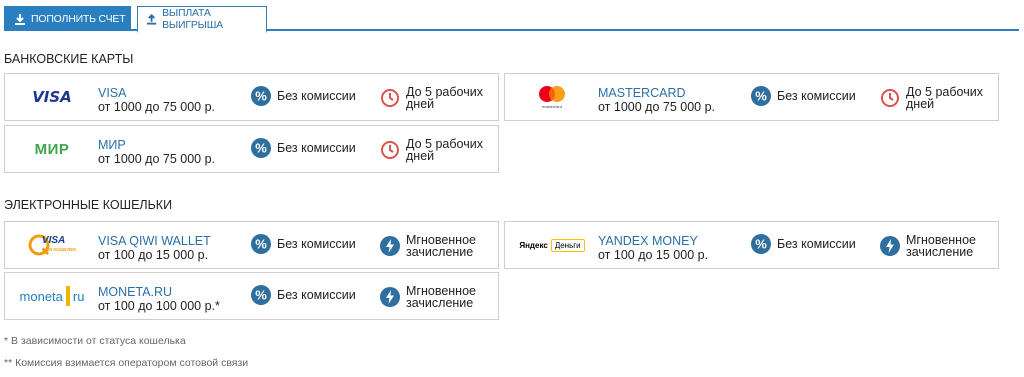  I want to click on method-name: MASTERCARD, so click(642, 93).